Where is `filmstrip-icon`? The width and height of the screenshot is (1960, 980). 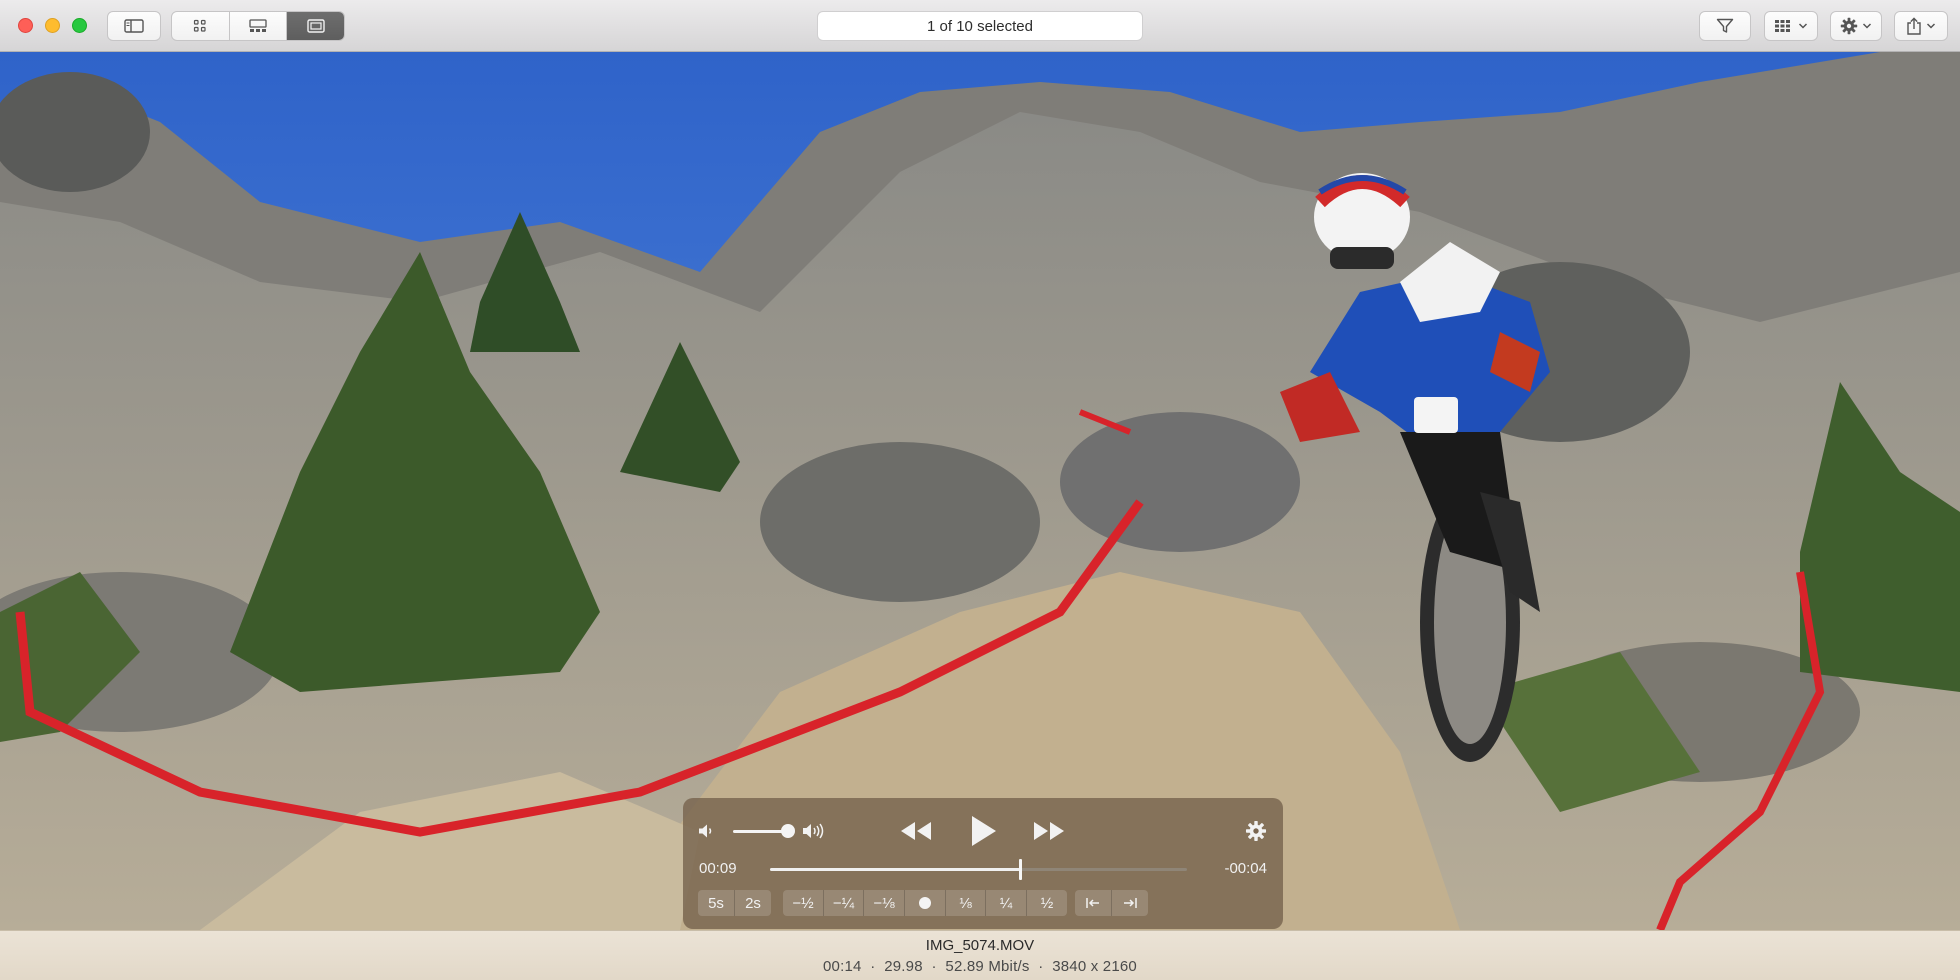 filmstrip-icon is located at coordinates (258, 25).